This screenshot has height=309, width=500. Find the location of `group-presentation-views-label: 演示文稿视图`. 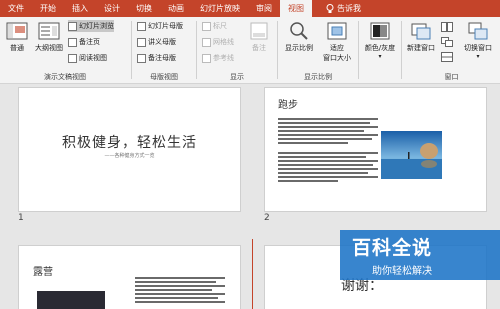

group-presentation-views-label: 演示文稿视图 is located at coordinates (65, 77).